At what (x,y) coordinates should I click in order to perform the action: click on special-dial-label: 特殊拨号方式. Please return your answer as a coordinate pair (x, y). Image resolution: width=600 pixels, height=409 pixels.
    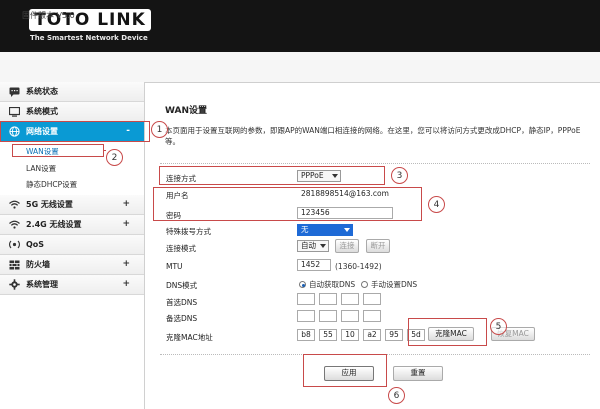
    Looking at the image, I should click on (188, 231).